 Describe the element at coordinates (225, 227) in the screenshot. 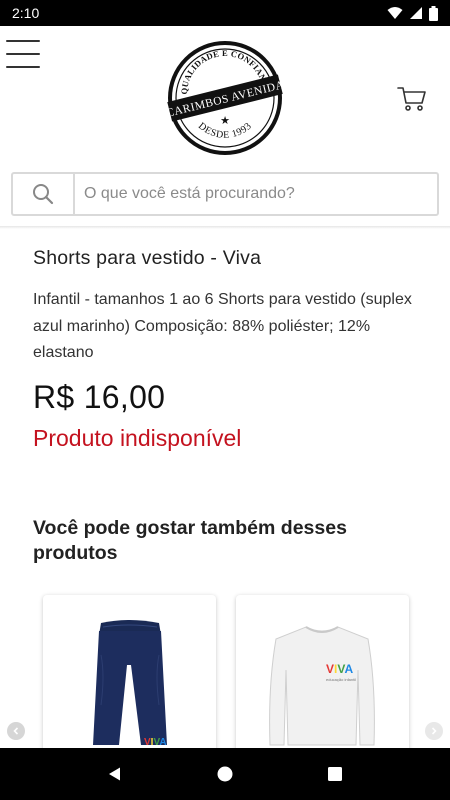

I see `header-divider` at that location.